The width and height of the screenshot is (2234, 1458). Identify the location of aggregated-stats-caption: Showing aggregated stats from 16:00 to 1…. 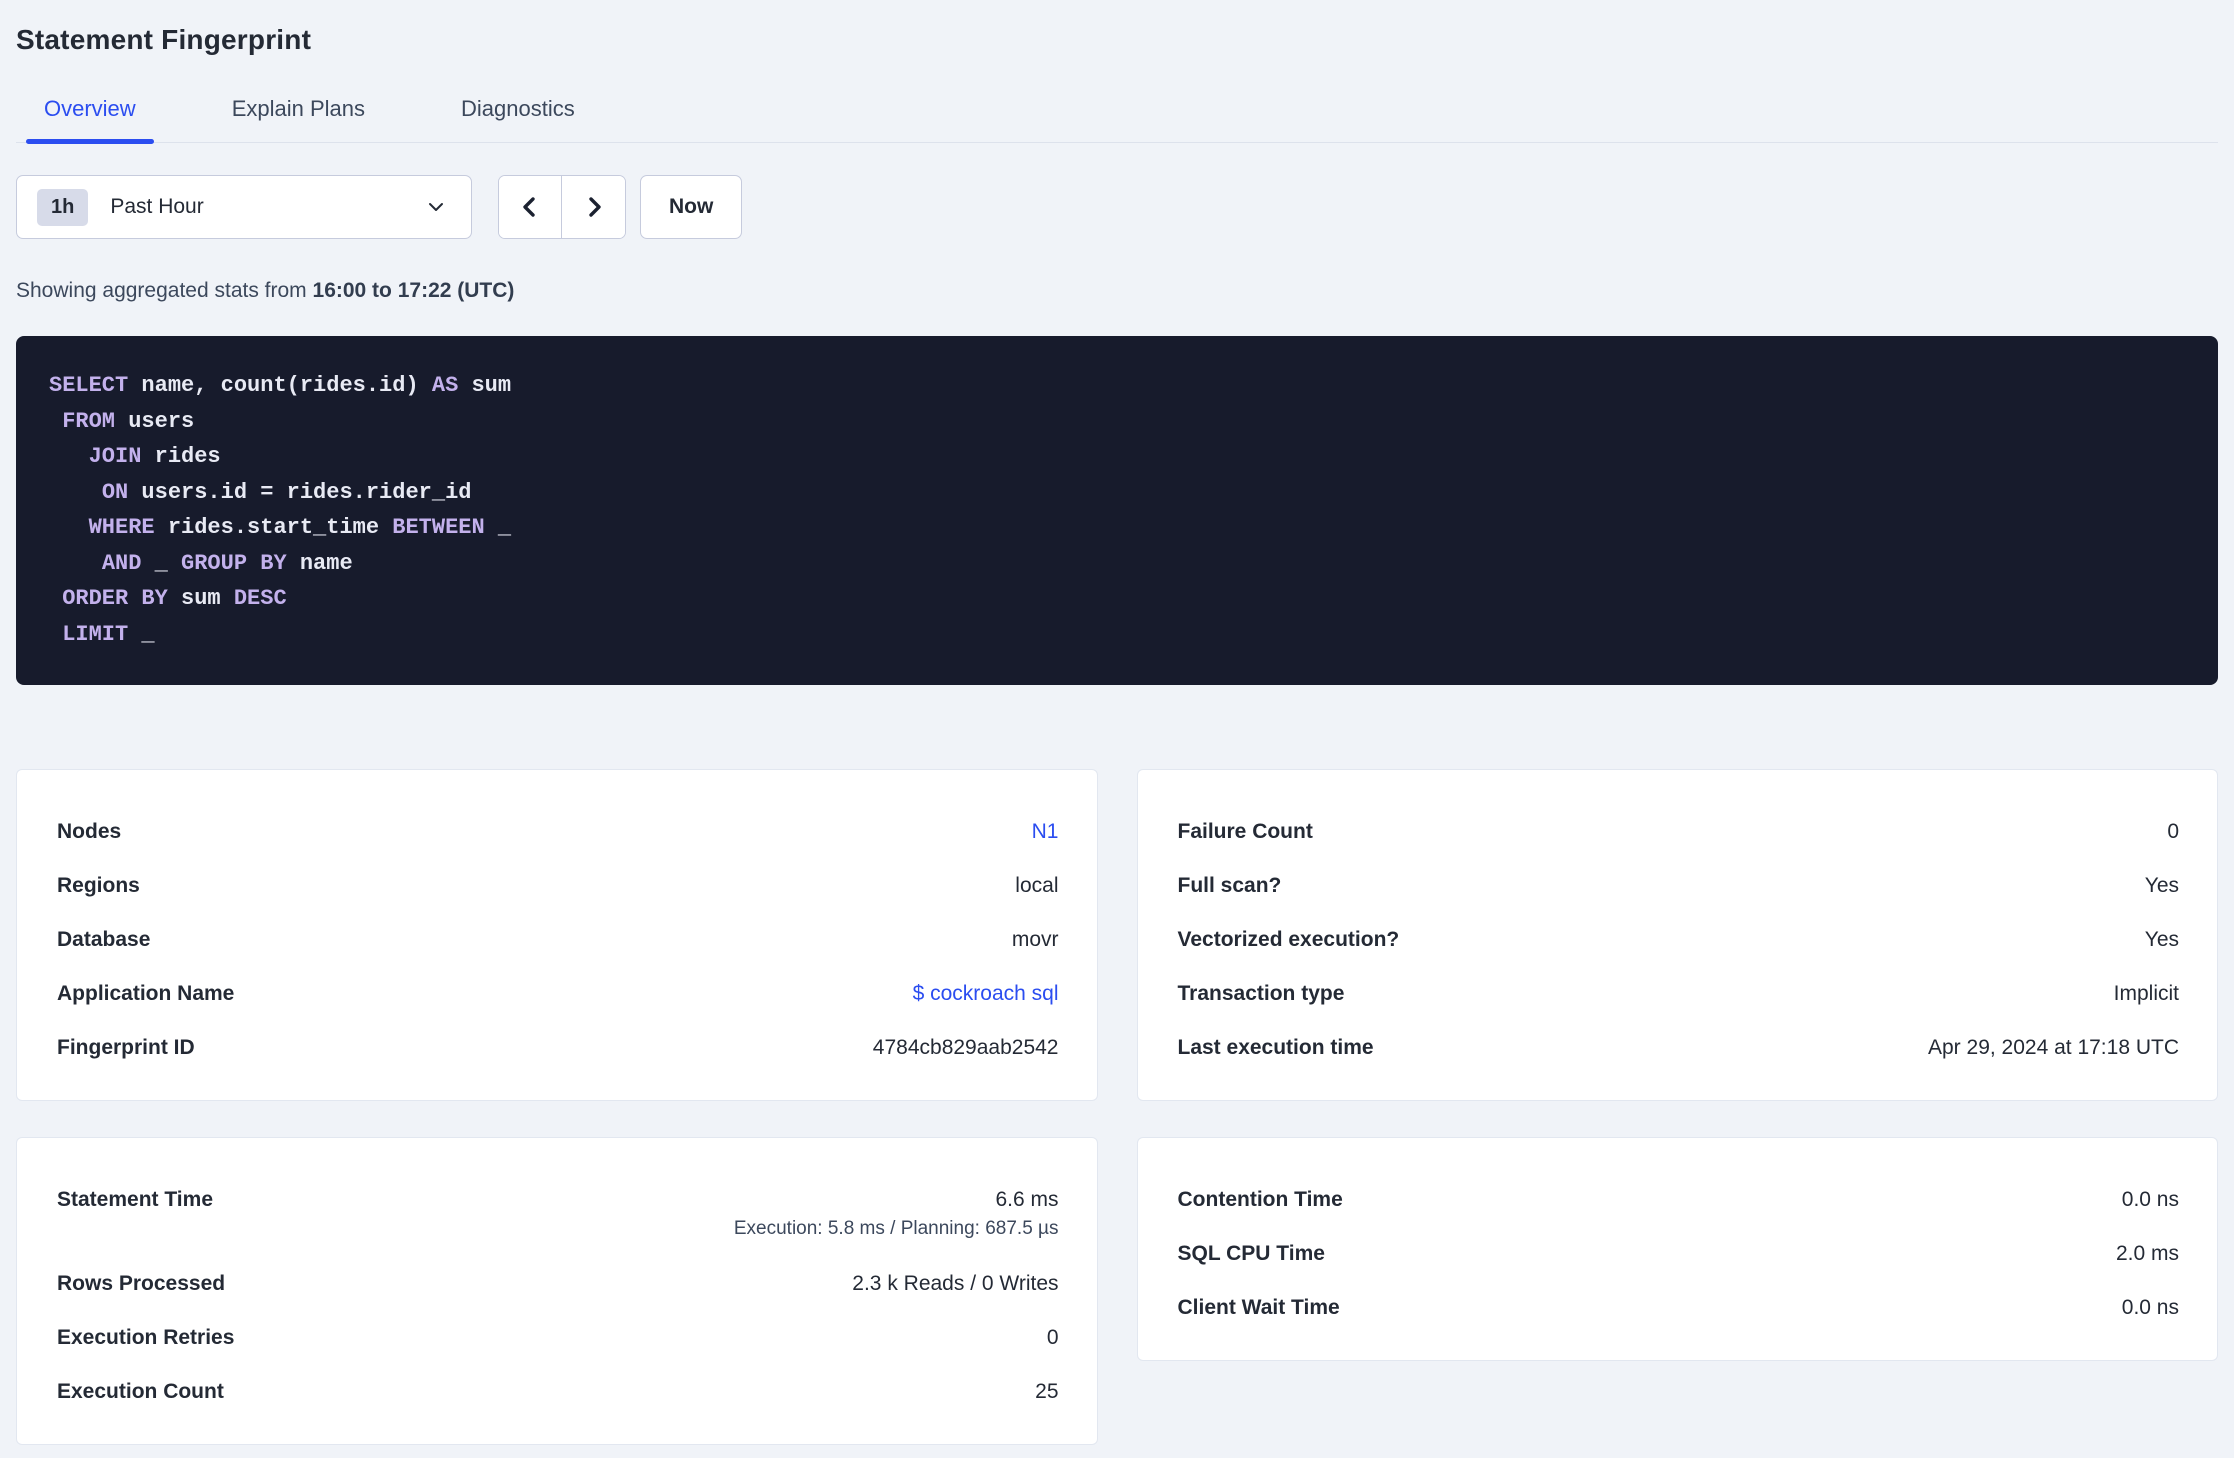
(1117, 291).